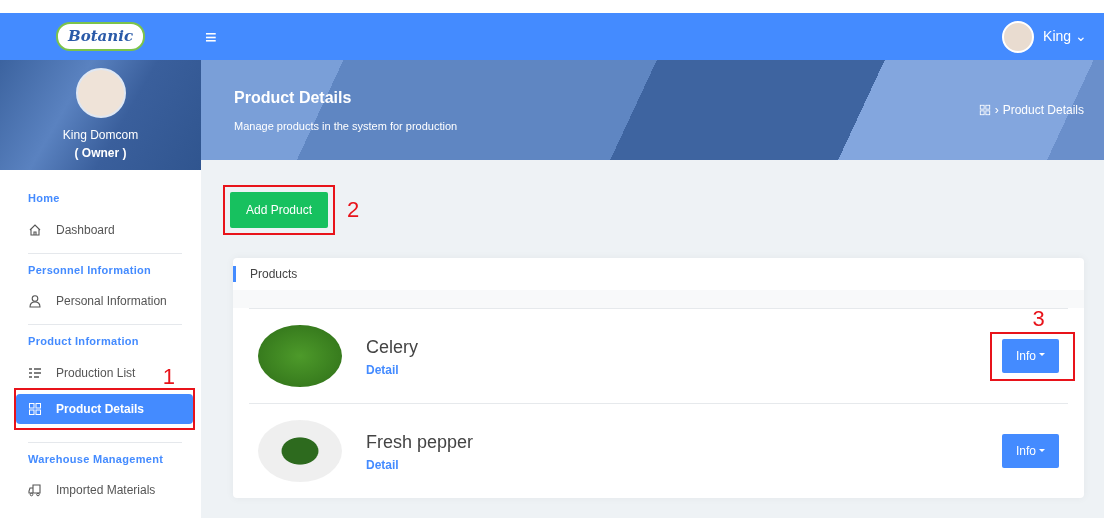 This screenshot has height=518, width=1104. Describe the element at coordinates (35, 301) in the screenshot. I see `user-icon` at that location.